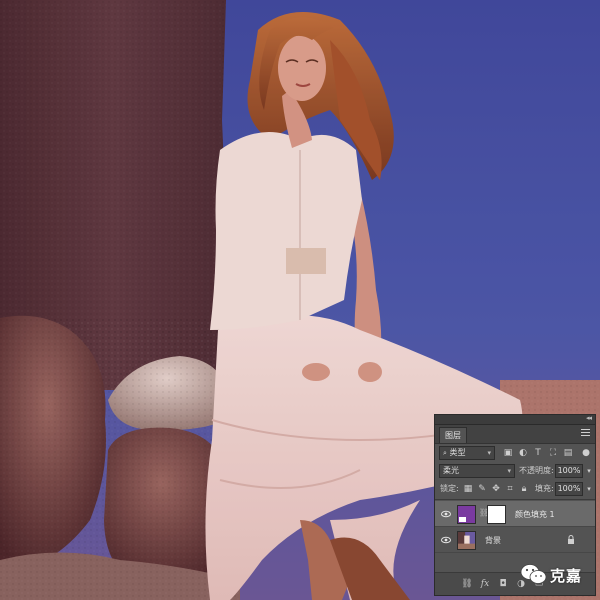 The width and height of the screenshot is (600, 600). Describe the element at coordinates (515, 419) in the screenshot. I see `panel-title-strip: ◂◂` at that location.